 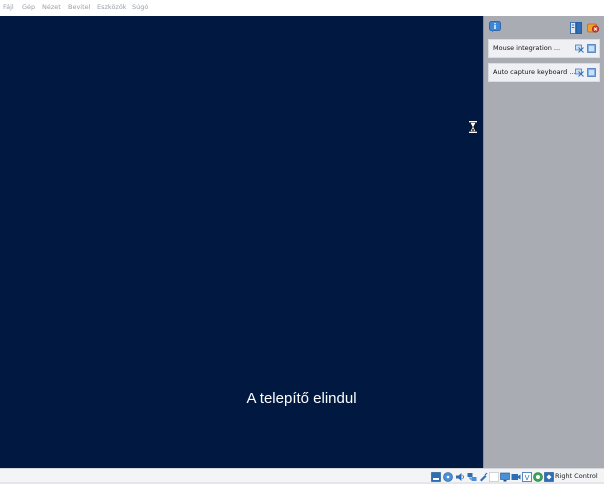 I want to click on cpu-icon, so click(x=538, y=477).